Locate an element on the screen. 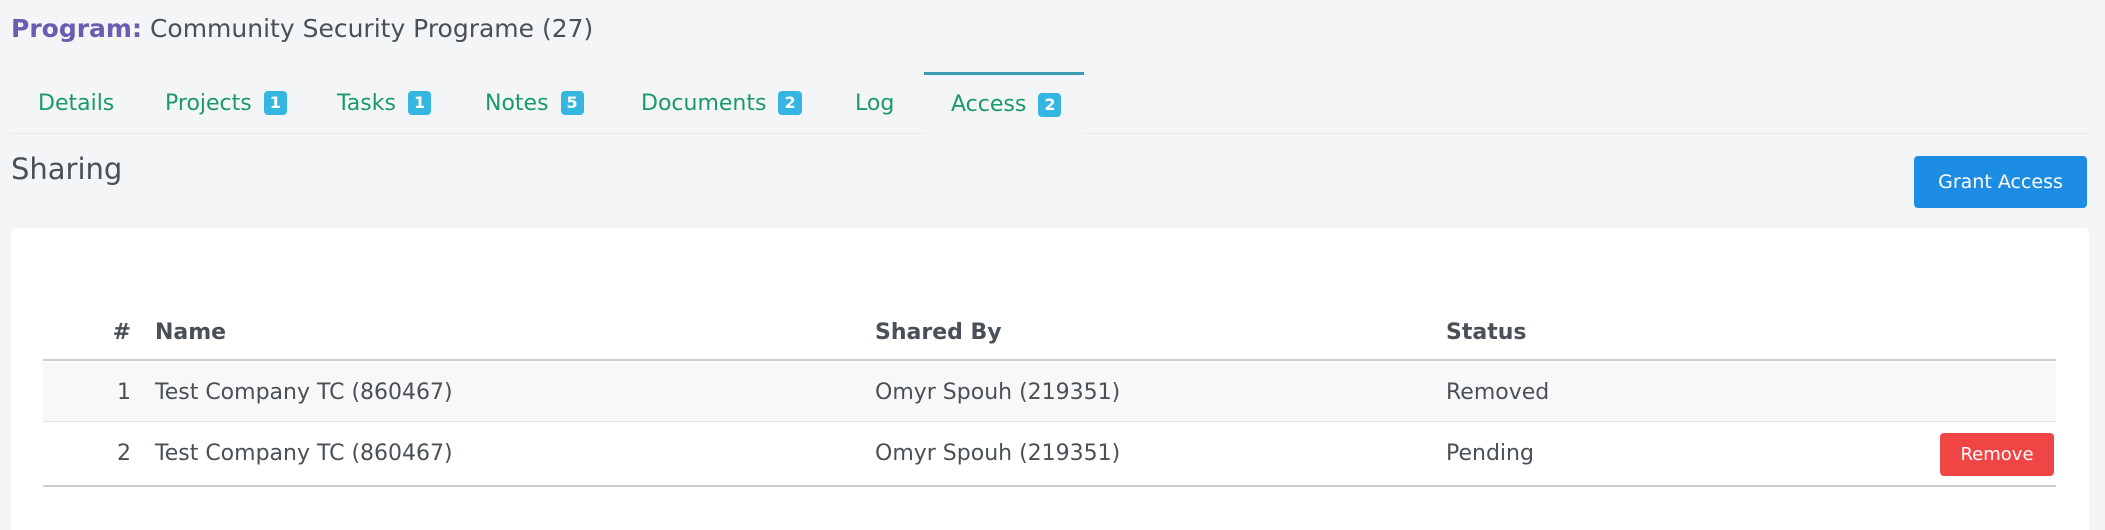 This screenshot has height=530, width=2105. column-header-name: Name is located at coordinates (191, 332).